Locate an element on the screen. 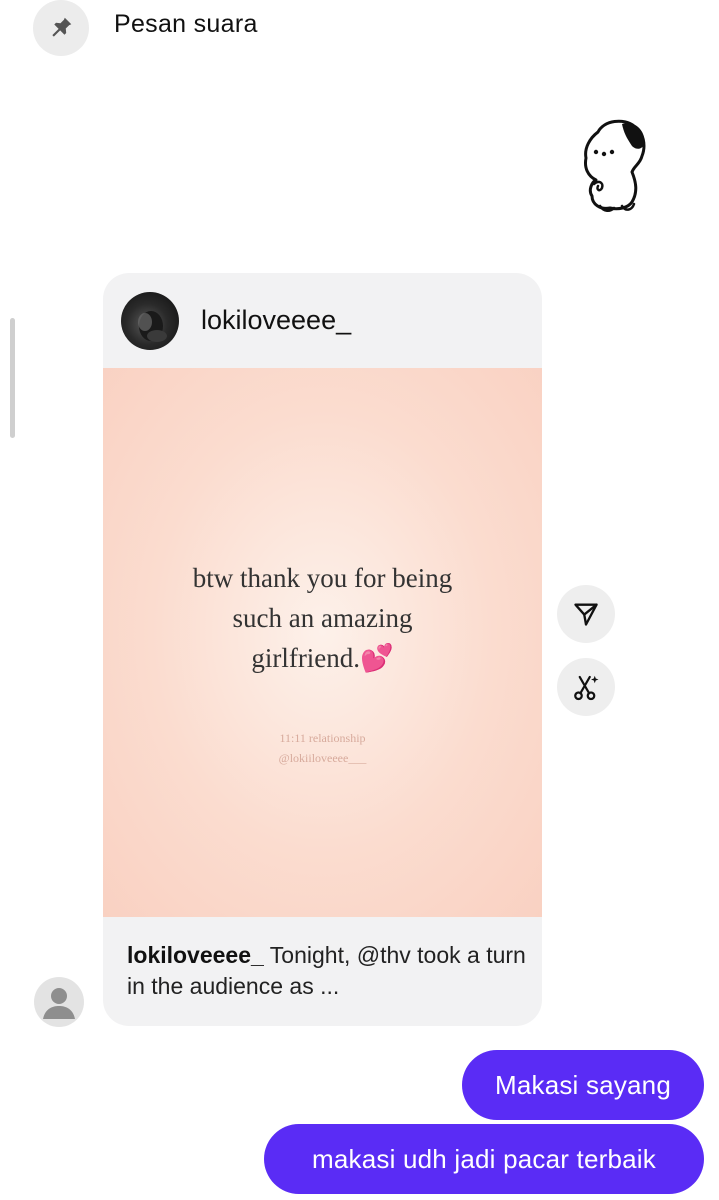 The height and width of the screenshot is (1200, 719). post-watermark: 11:11 relationship @lokiiloveeee___ is located at coordinates (322, 748).